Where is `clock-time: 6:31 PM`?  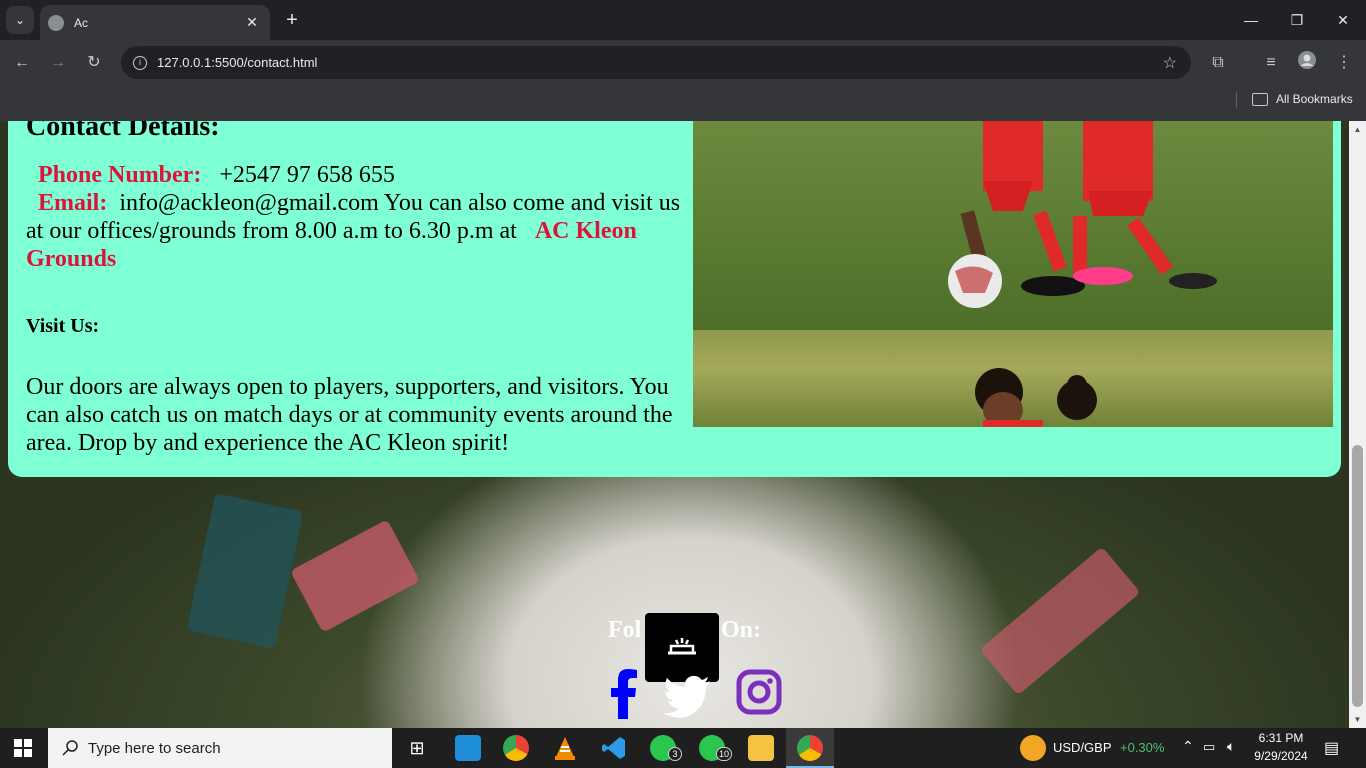 clock-time: 6:31 PM is located at coordinates (1281, 738).